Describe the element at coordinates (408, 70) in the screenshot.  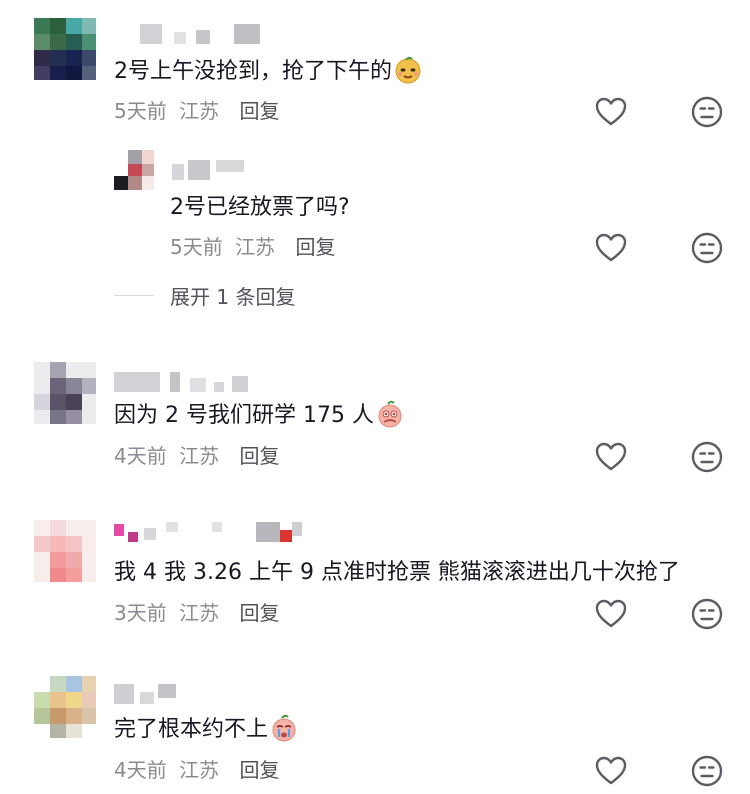
I see `smirk-emoji-icon` at that location.